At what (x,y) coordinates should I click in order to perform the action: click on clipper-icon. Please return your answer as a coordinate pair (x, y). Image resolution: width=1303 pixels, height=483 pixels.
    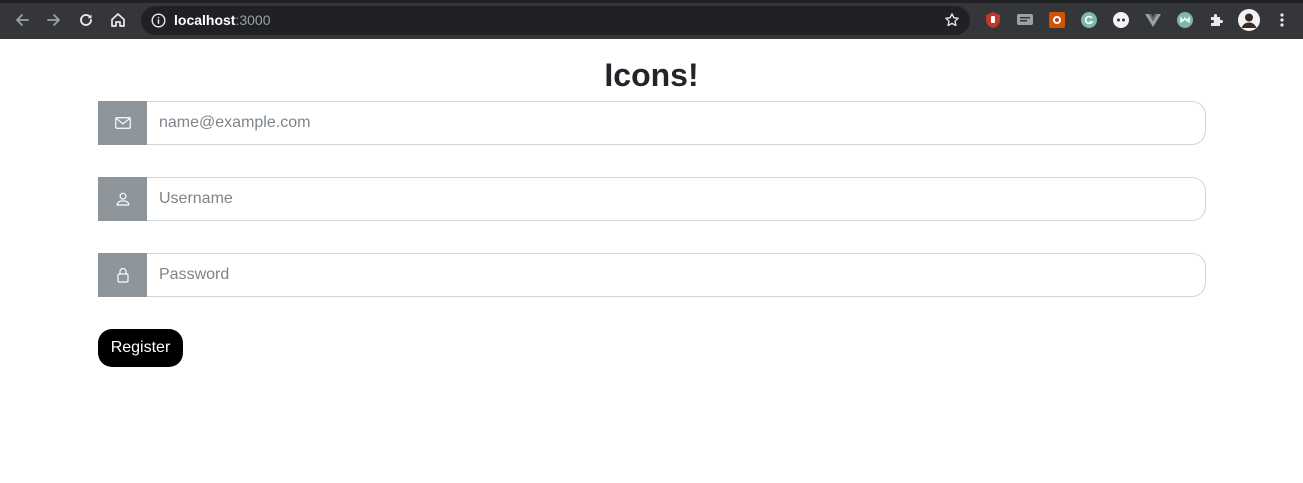
    Looking at the image, I should click on (1057, 20).